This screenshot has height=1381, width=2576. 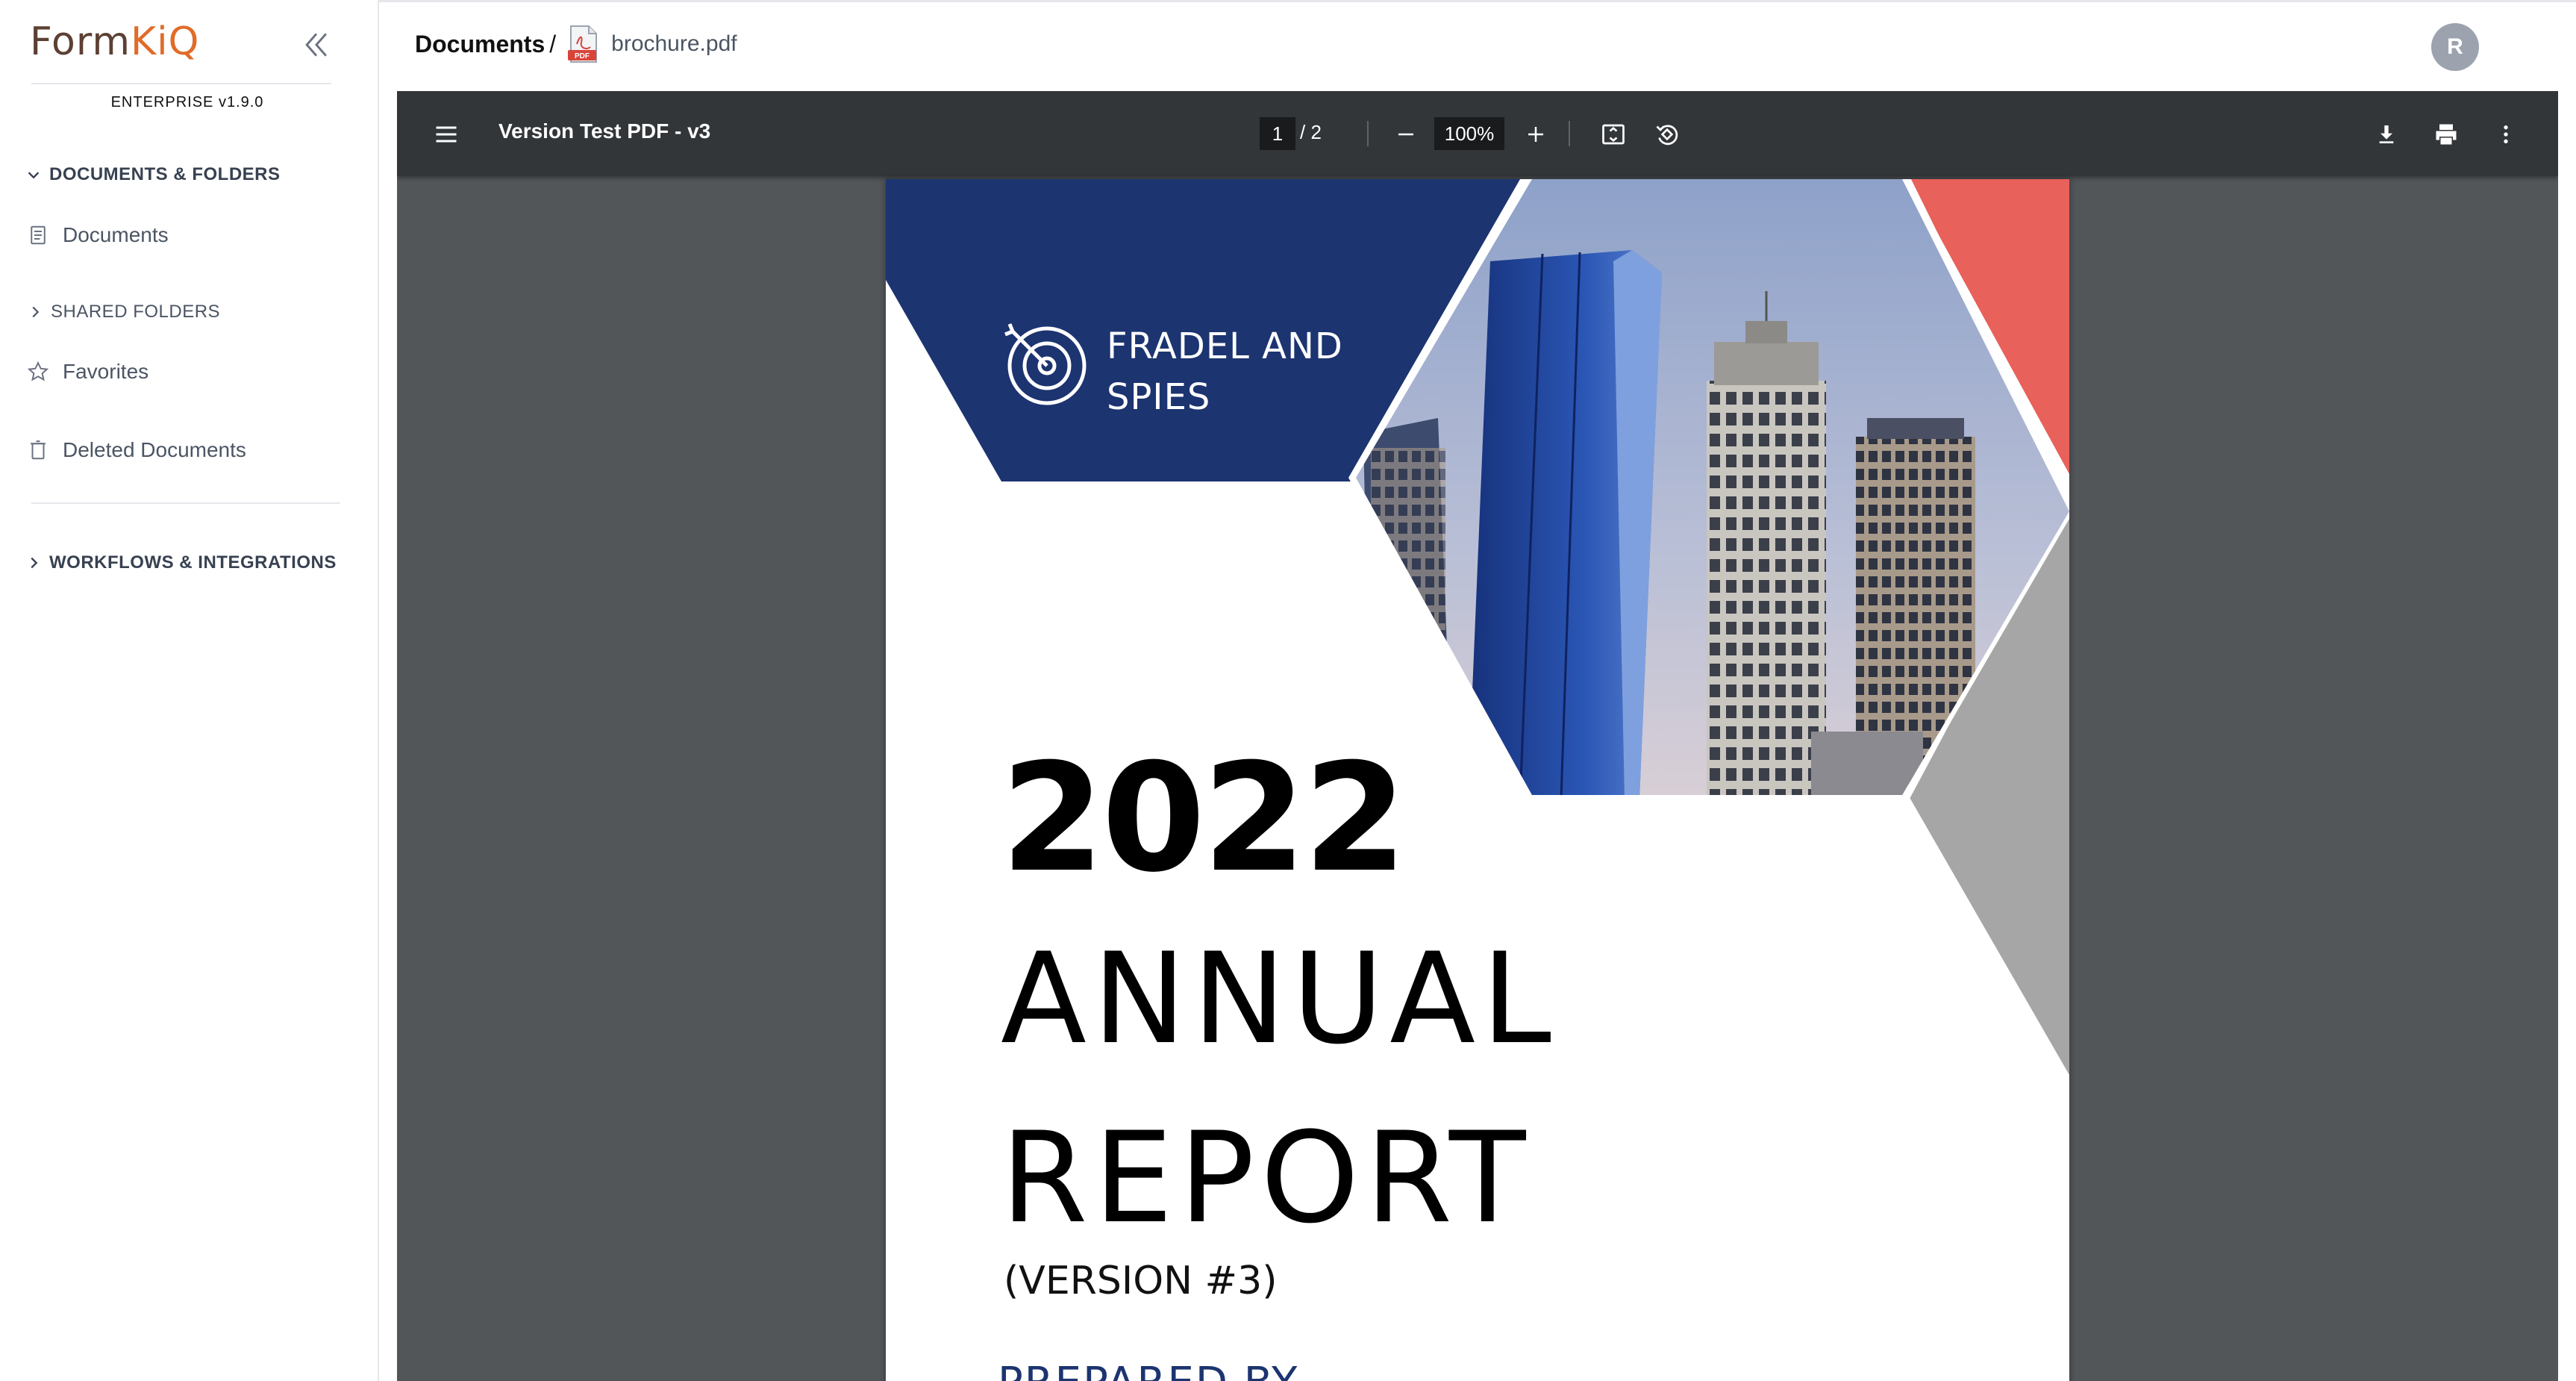 What do you see at coordinates (187, 102) in the screenshot?
I see `edition-label: ENTERPRISE v1.9.0` at bounding box center [187, 102].